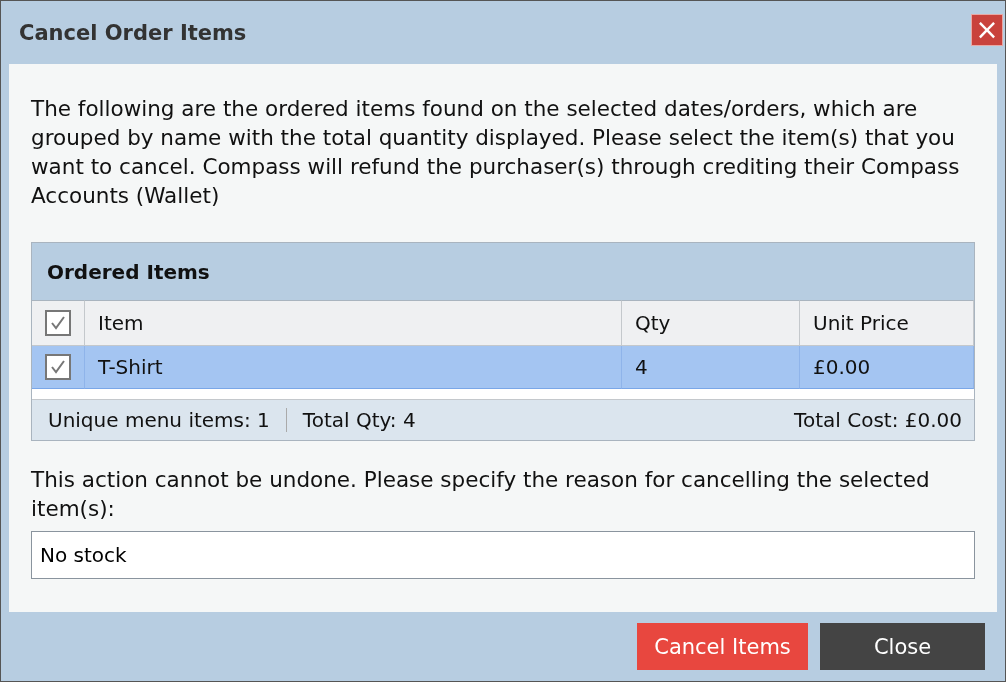  What do you see at coordinates (878, 420) in the screenshot?
I see `summary-text: Total Cost: £0.00` at bounding box center [878, 420].